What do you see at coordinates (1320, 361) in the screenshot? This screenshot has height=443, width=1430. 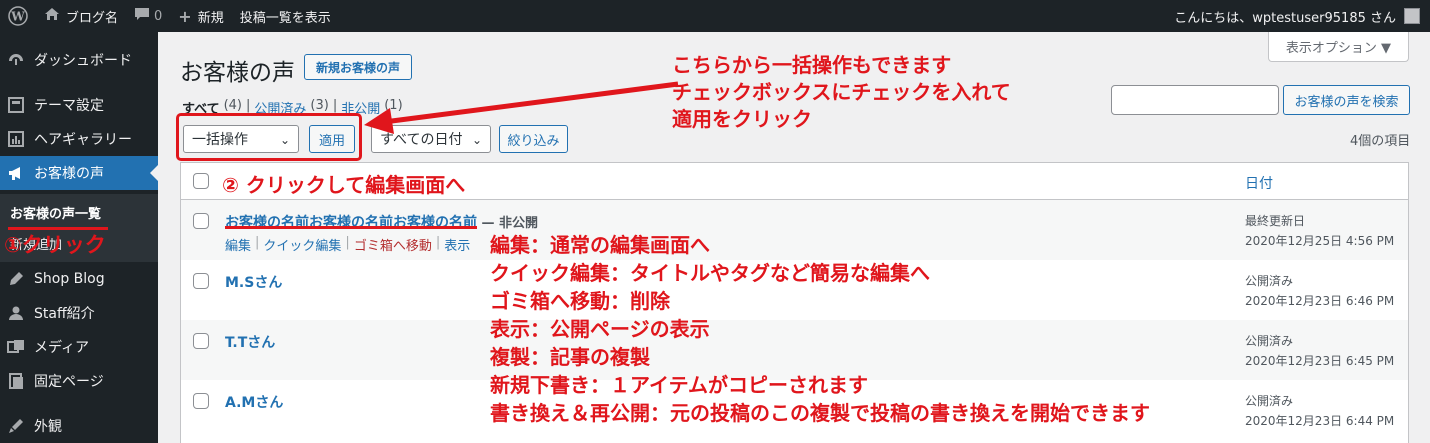 I see `row-date: 2020年12月23日 6:45 PM` at bounding box center [1320, 361].